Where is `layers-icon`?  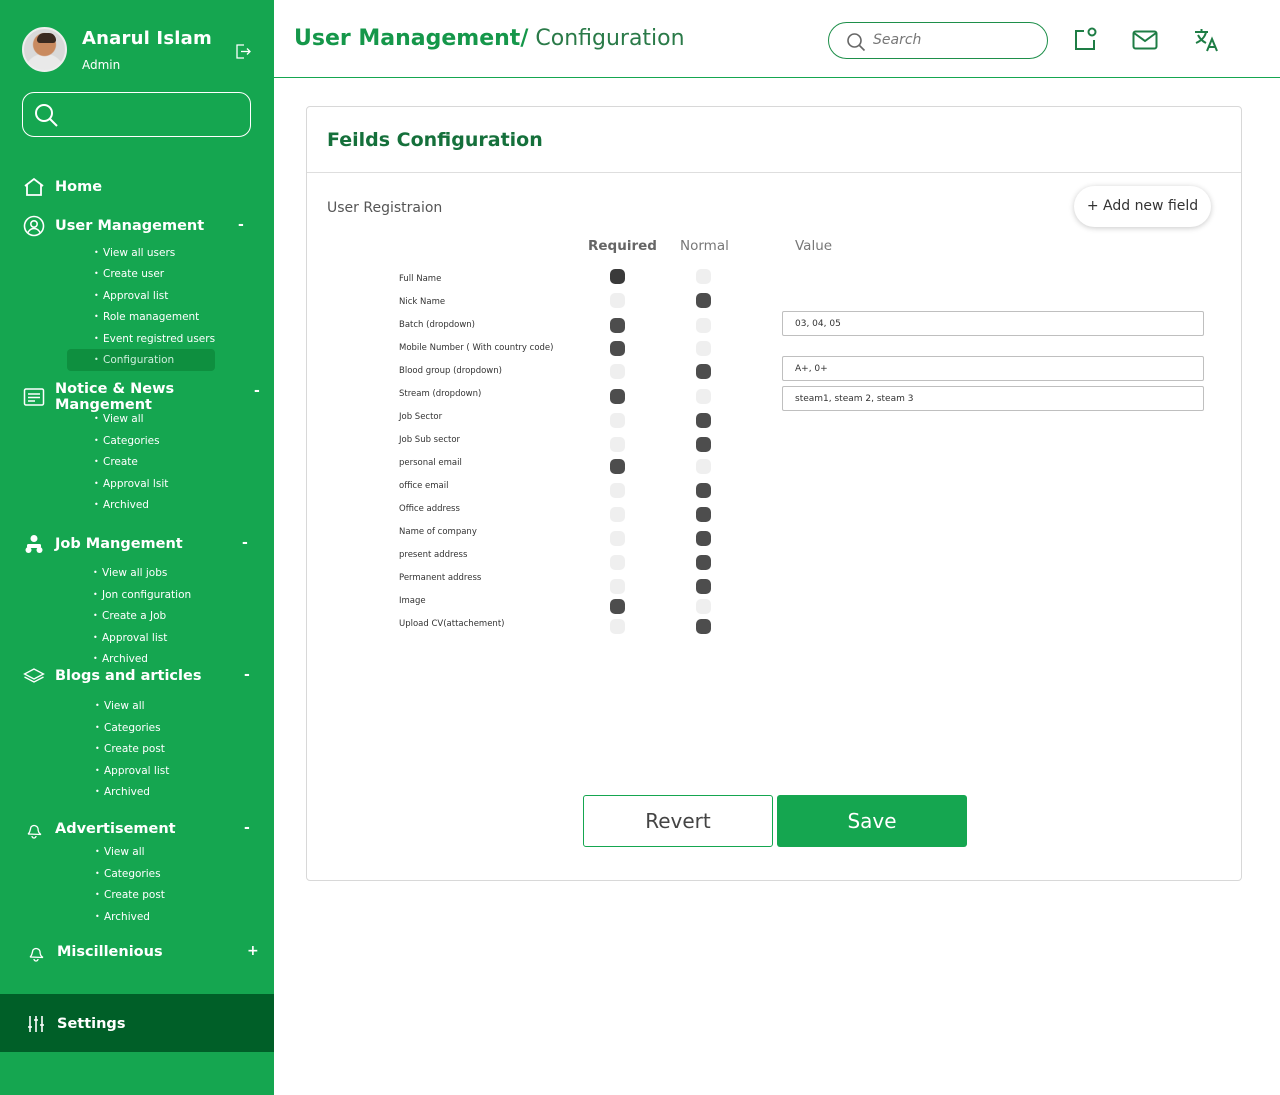 layers-icon is located at coordinates (34, 676).